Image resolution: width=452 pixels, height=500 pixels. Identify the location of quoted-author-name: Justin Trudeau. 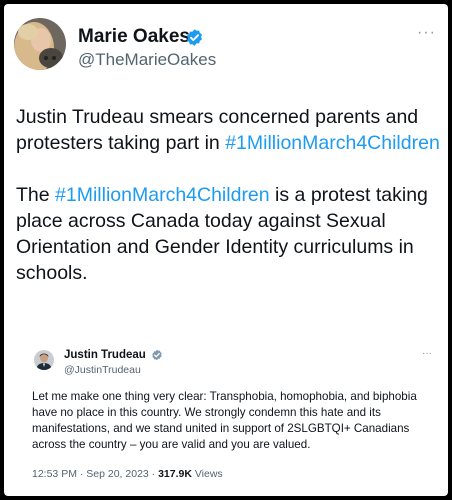
(105, 355).